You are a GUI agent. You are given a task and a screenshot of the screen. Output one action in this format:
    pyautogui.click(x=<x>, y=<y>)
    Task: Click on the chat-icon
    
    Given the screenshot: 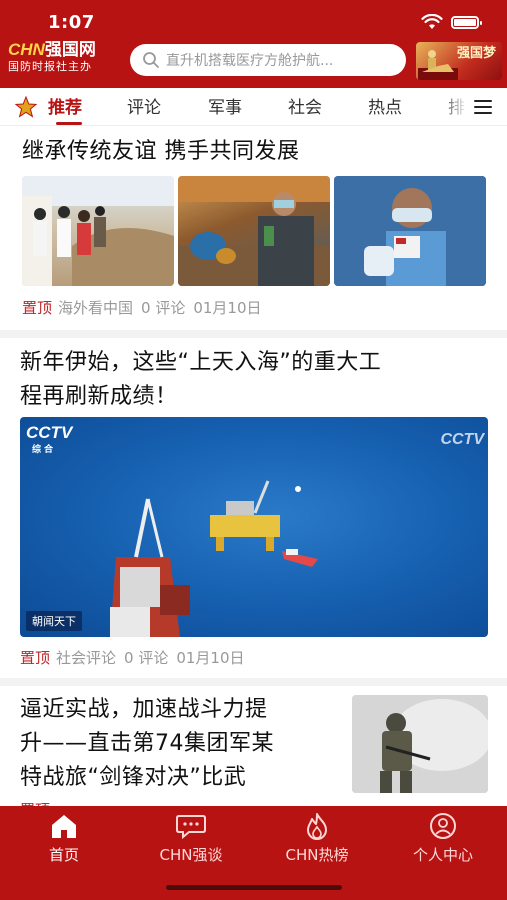 What is the action you would take?
    pyautogui.click(x=191, y=827)
    